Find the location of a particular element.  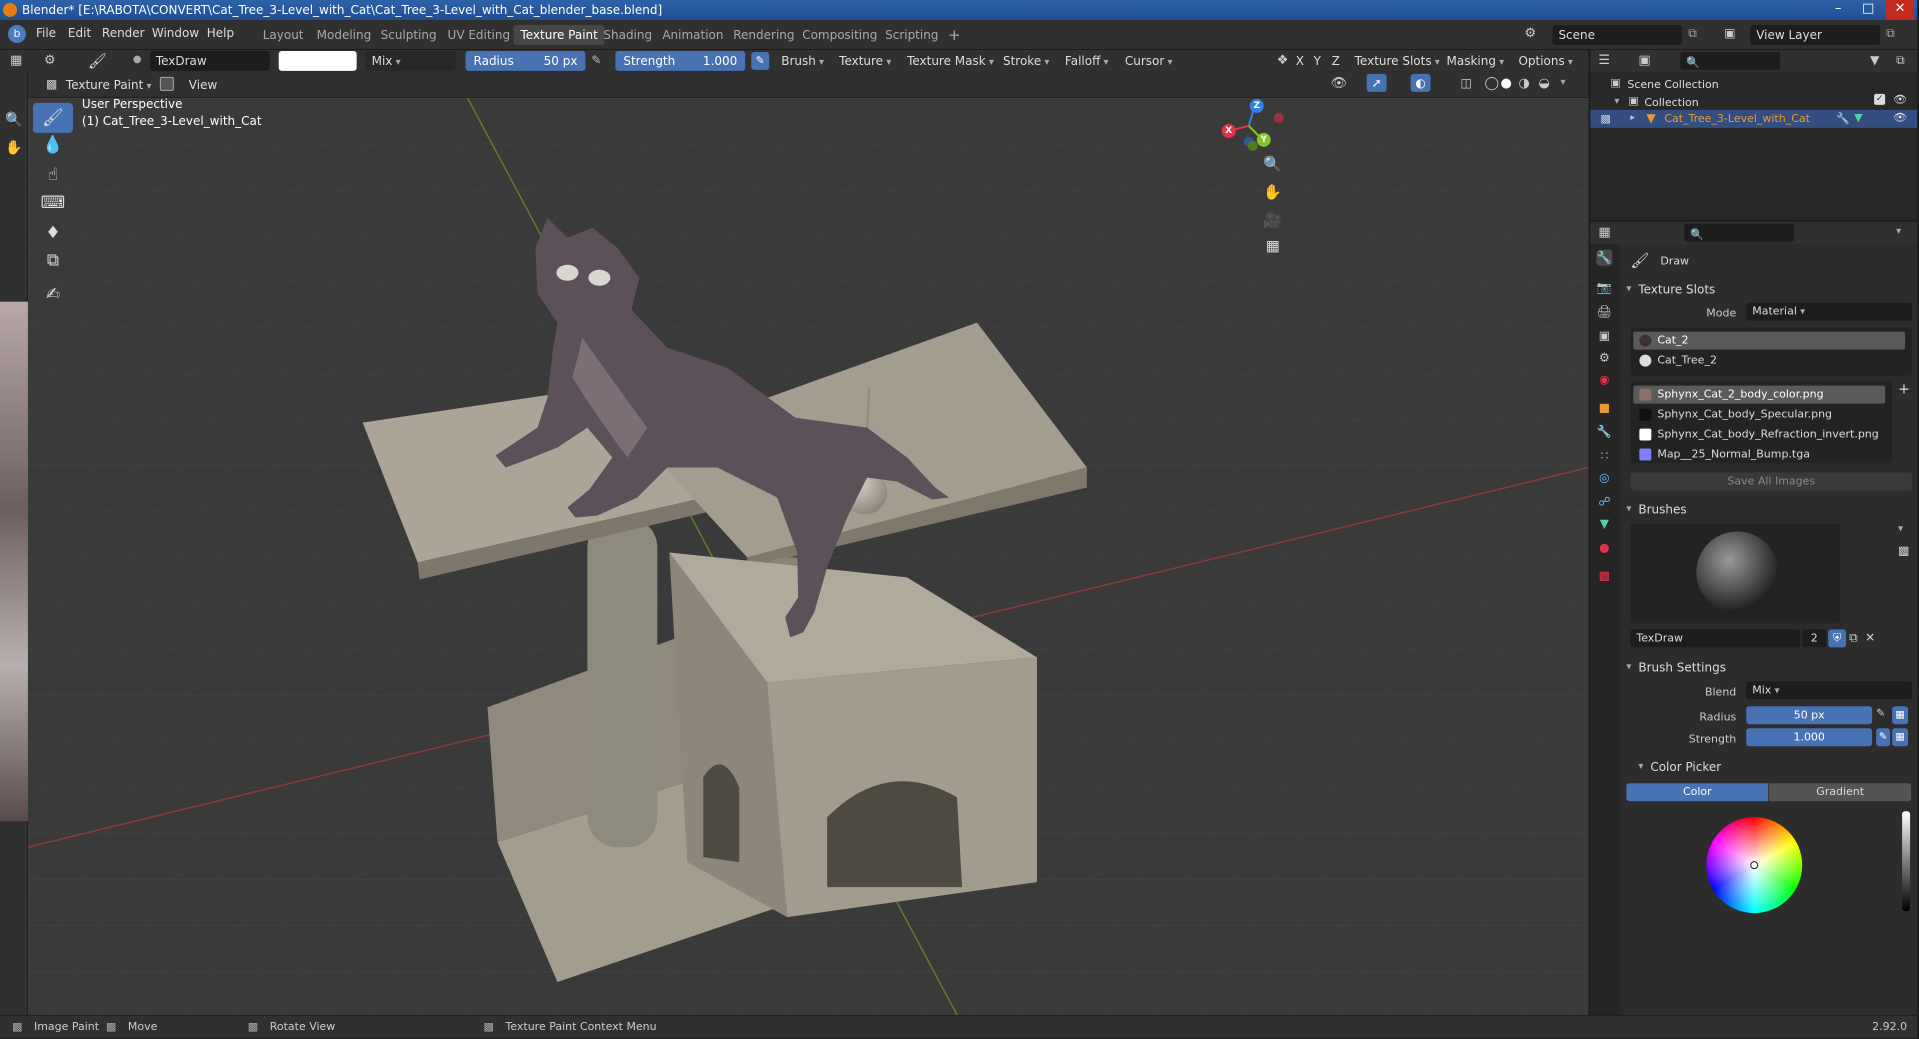

texture-slots-menu: Texture Slots is located at coordinates (1397, 61).